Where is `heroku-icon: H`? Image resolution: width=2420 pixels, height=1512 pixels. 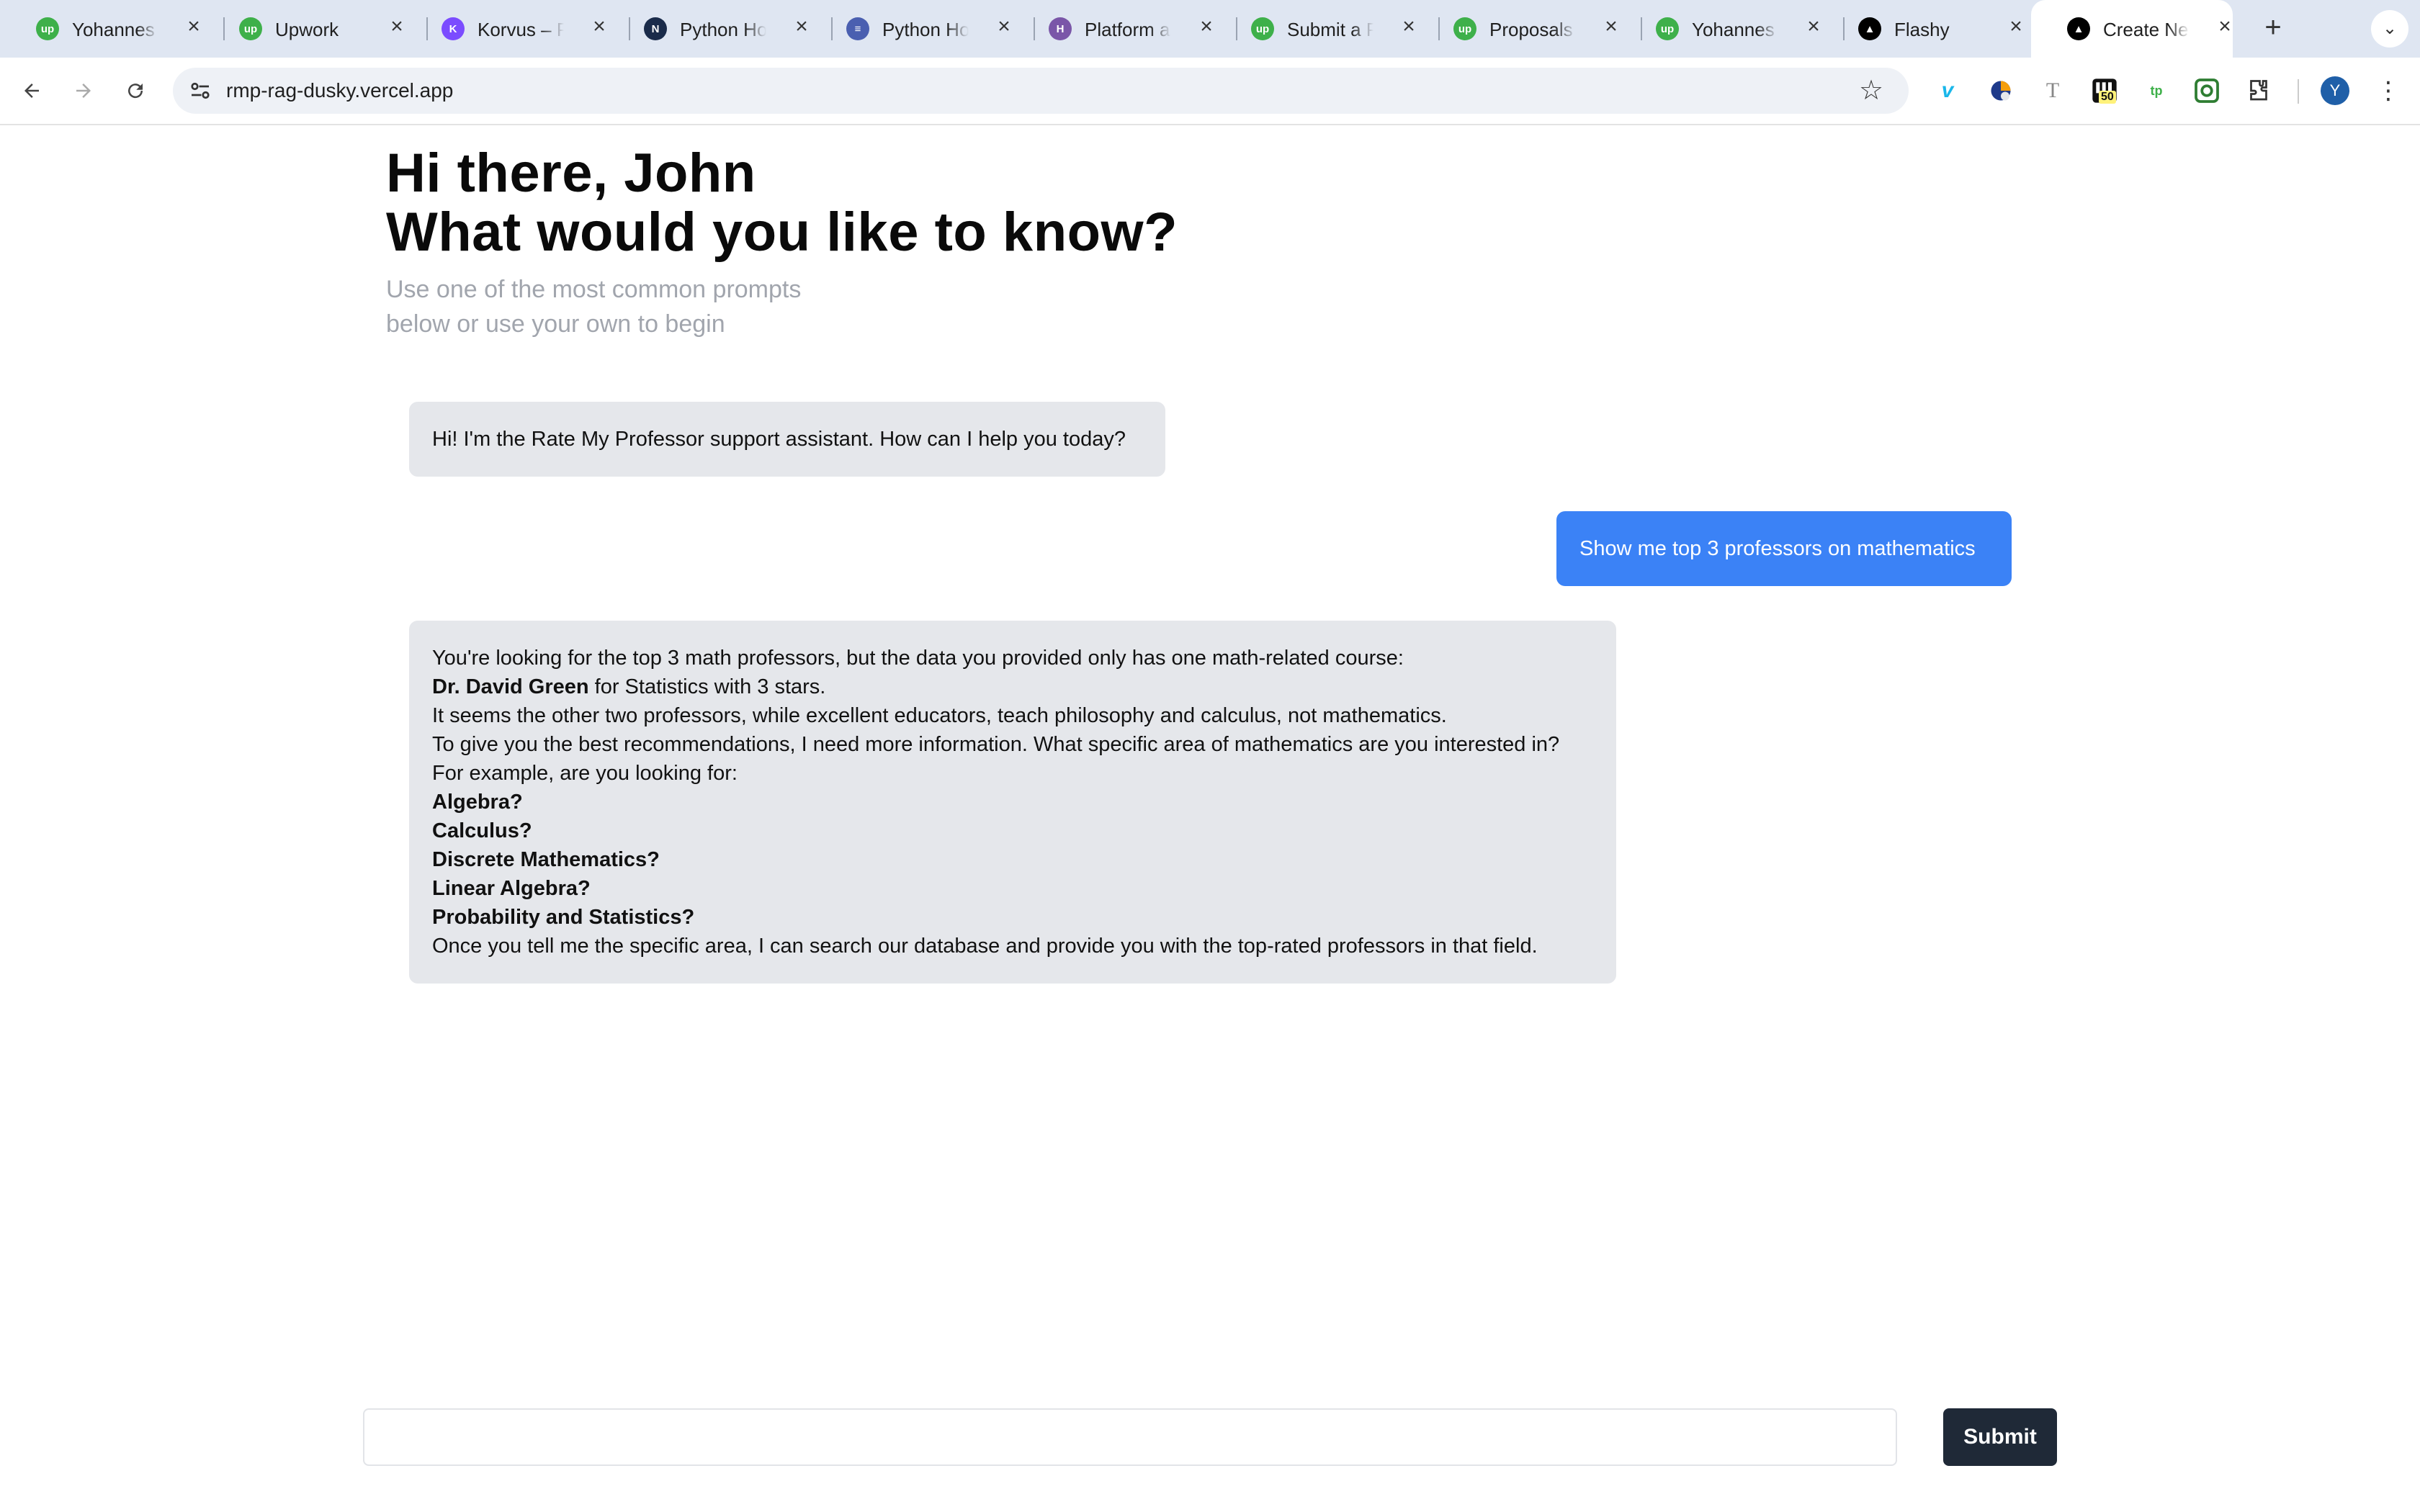 heroku-icon: H is located at coordinates (1060, 28).